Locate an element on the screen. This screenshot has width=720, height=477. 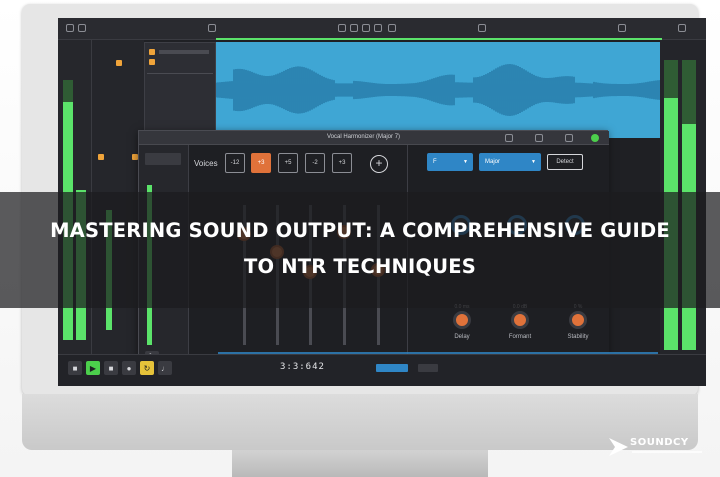
formant-knob is located at coordinates (520, 320).